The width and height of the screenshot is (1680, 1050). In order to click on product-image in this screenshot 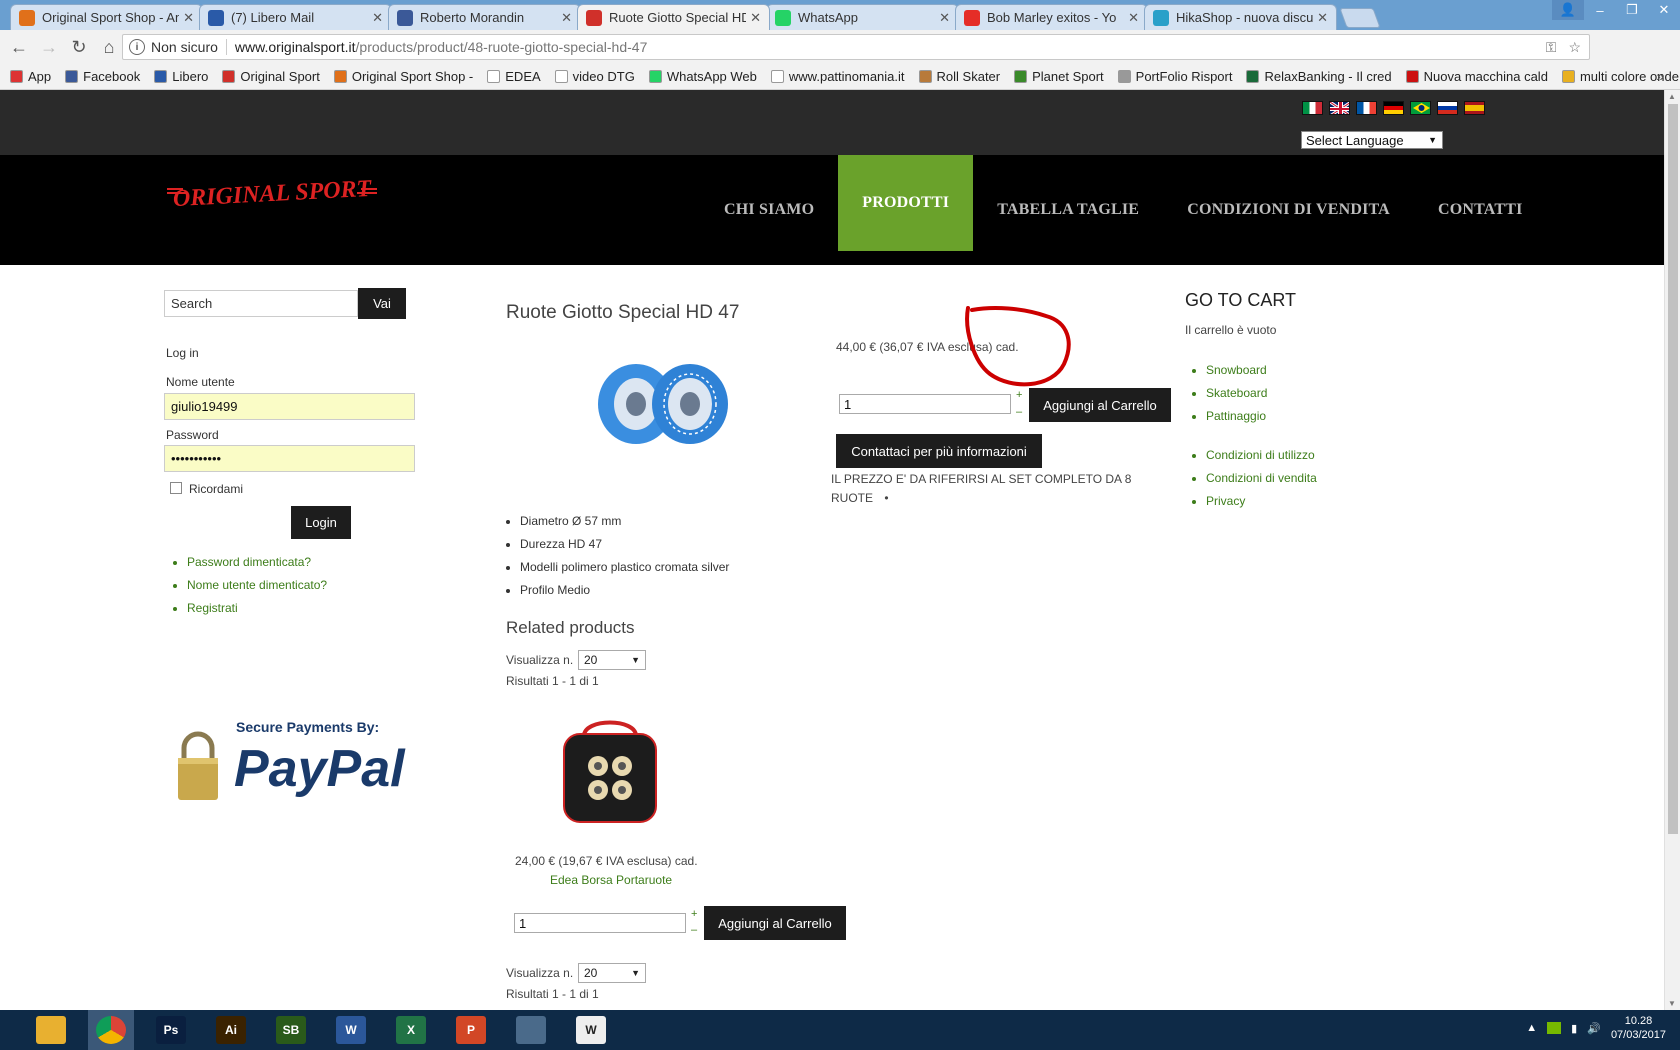, I will do `click(665, 404)`.